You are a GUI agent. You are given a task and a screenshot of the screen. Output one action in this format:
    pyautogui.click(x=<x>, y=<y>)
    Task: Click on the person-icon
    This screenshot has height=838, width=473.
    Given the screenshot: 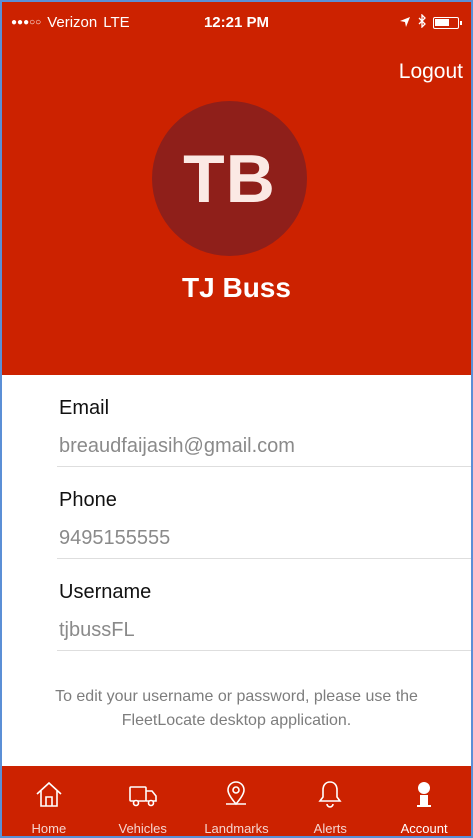 What is the action you would take?
    pyautogui.click(x=424, y=796)
    